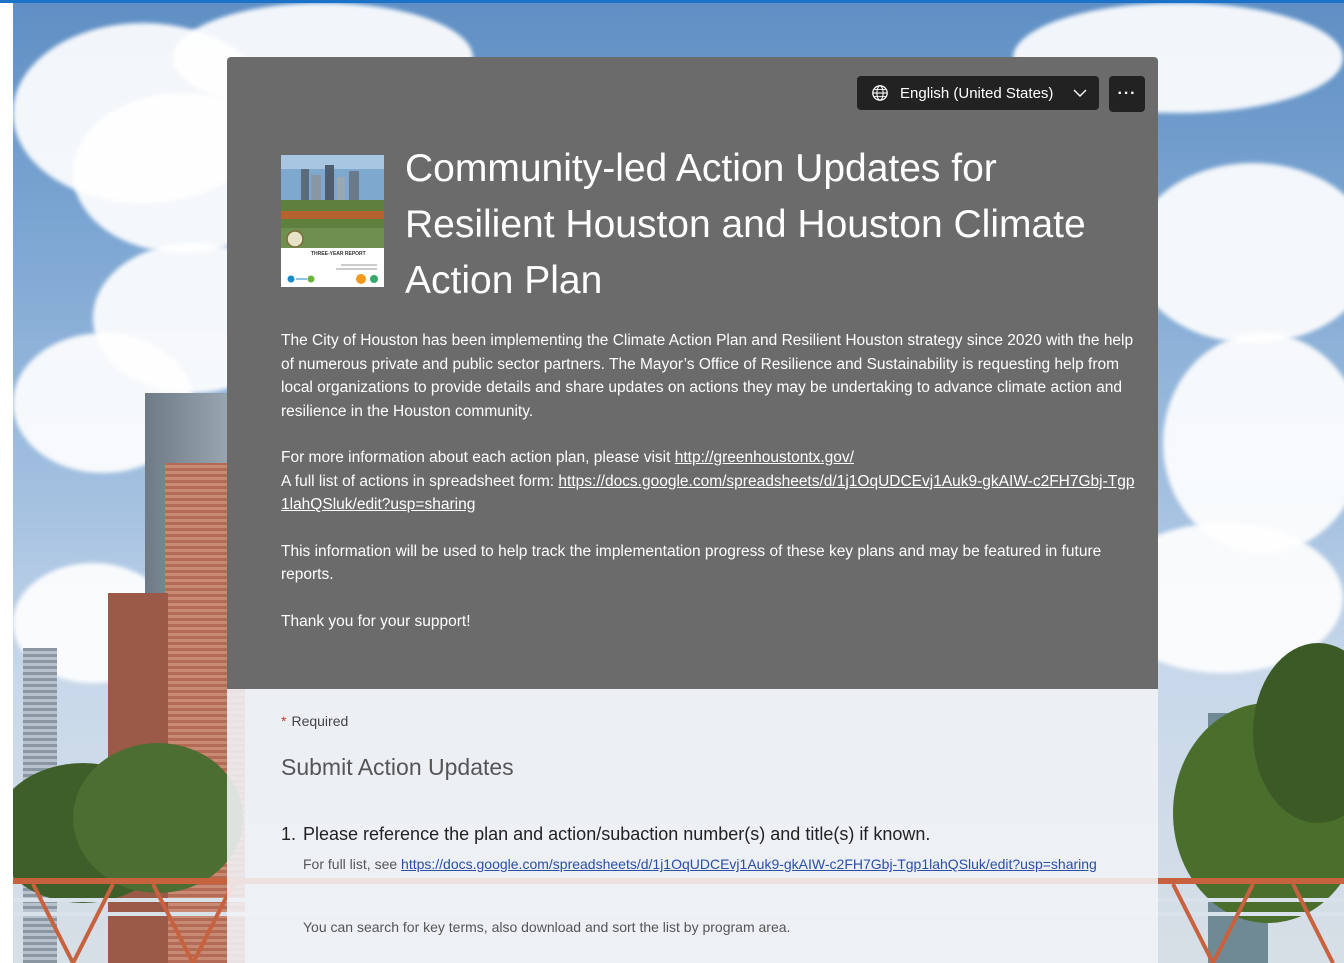 The image size is (1344, 963). I want to click on language-selector: English (United States), so click(978, 93).